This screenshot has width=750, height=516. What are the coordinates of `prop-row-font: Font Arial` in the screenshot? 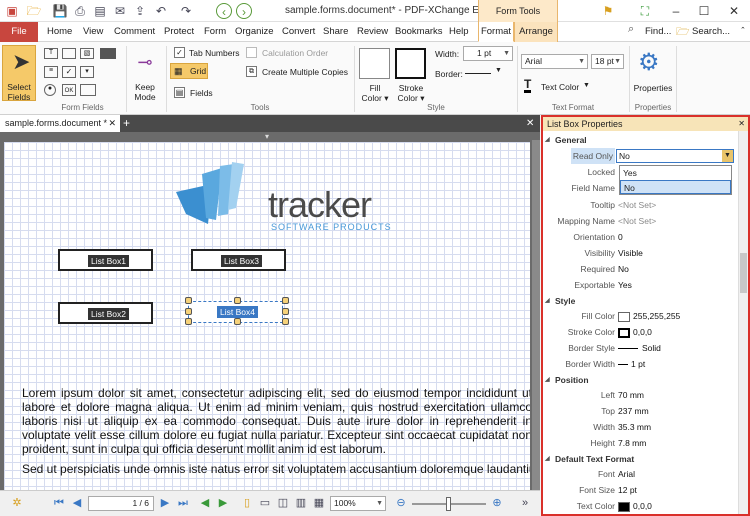 It's located at (640, 474).